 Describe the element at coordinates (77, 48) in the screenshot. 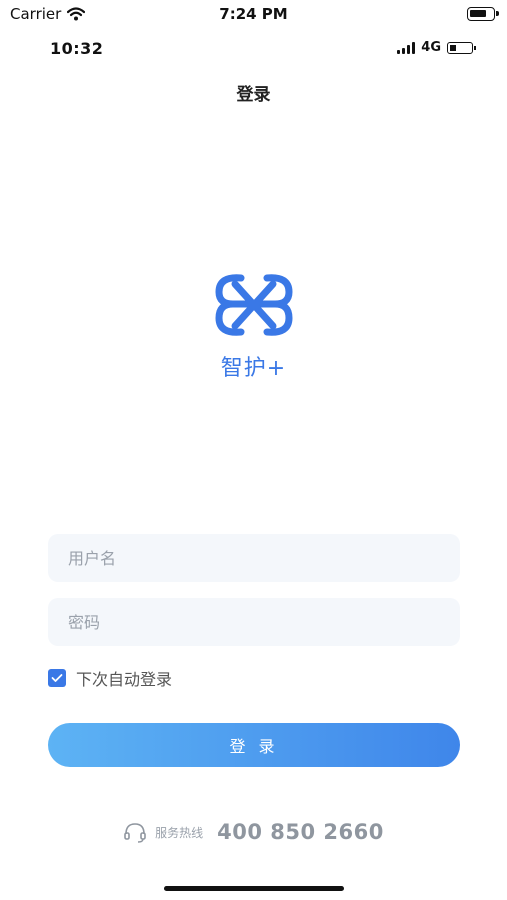

I see `inner-time: 10:32` at that location.